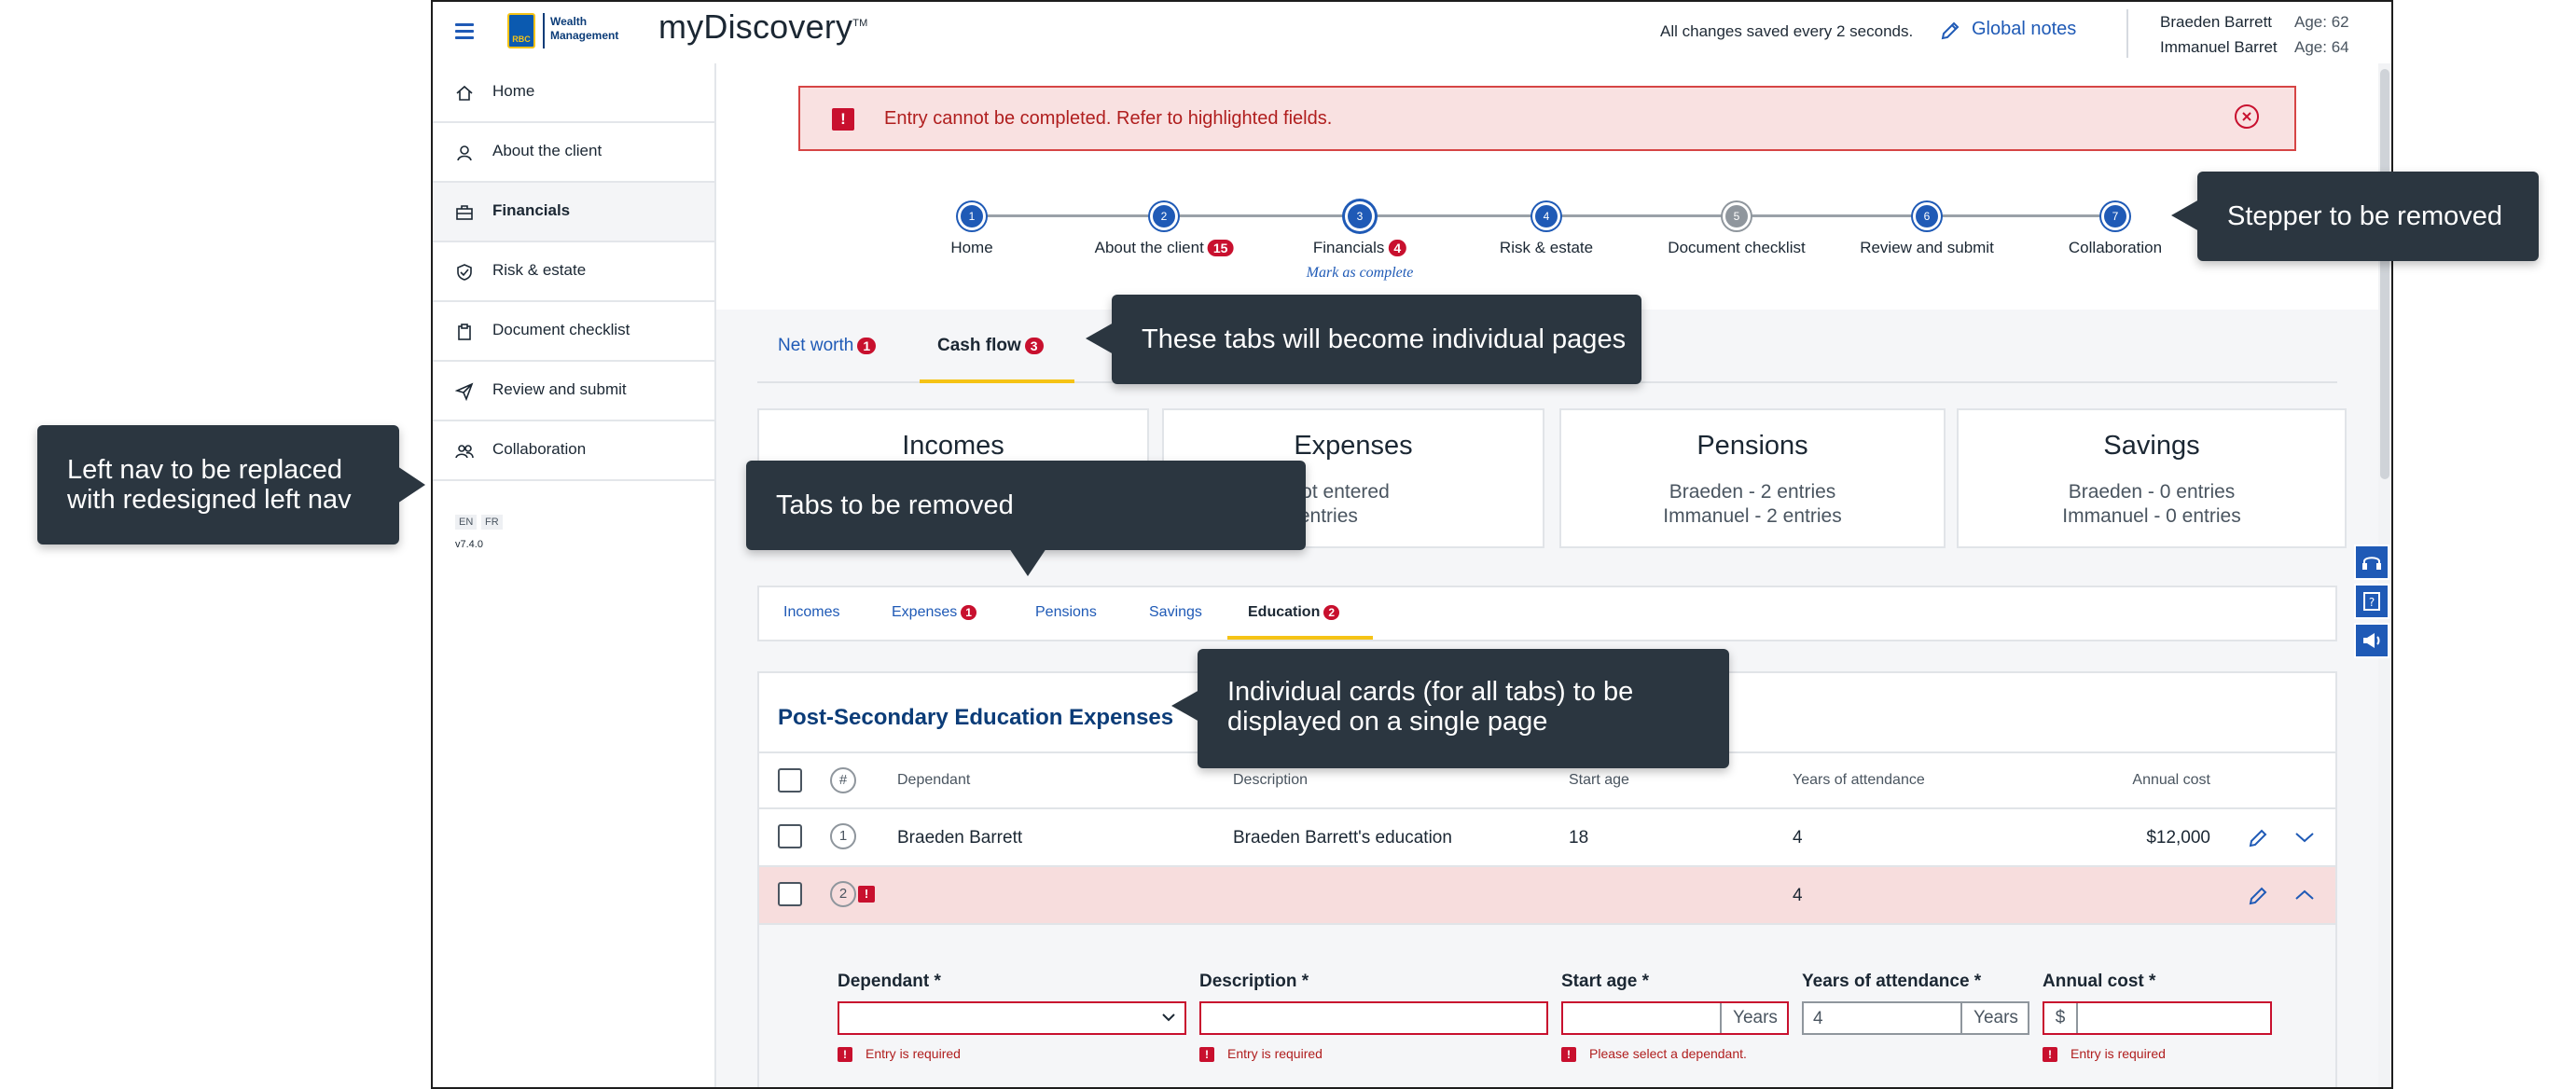 This screenshot has width=2576, height=1089. What do you see at coordinates (1360, 274) in the screenshot?
I see `mark-complete-link: Mark as complete` at bounding box center [1360, 274].